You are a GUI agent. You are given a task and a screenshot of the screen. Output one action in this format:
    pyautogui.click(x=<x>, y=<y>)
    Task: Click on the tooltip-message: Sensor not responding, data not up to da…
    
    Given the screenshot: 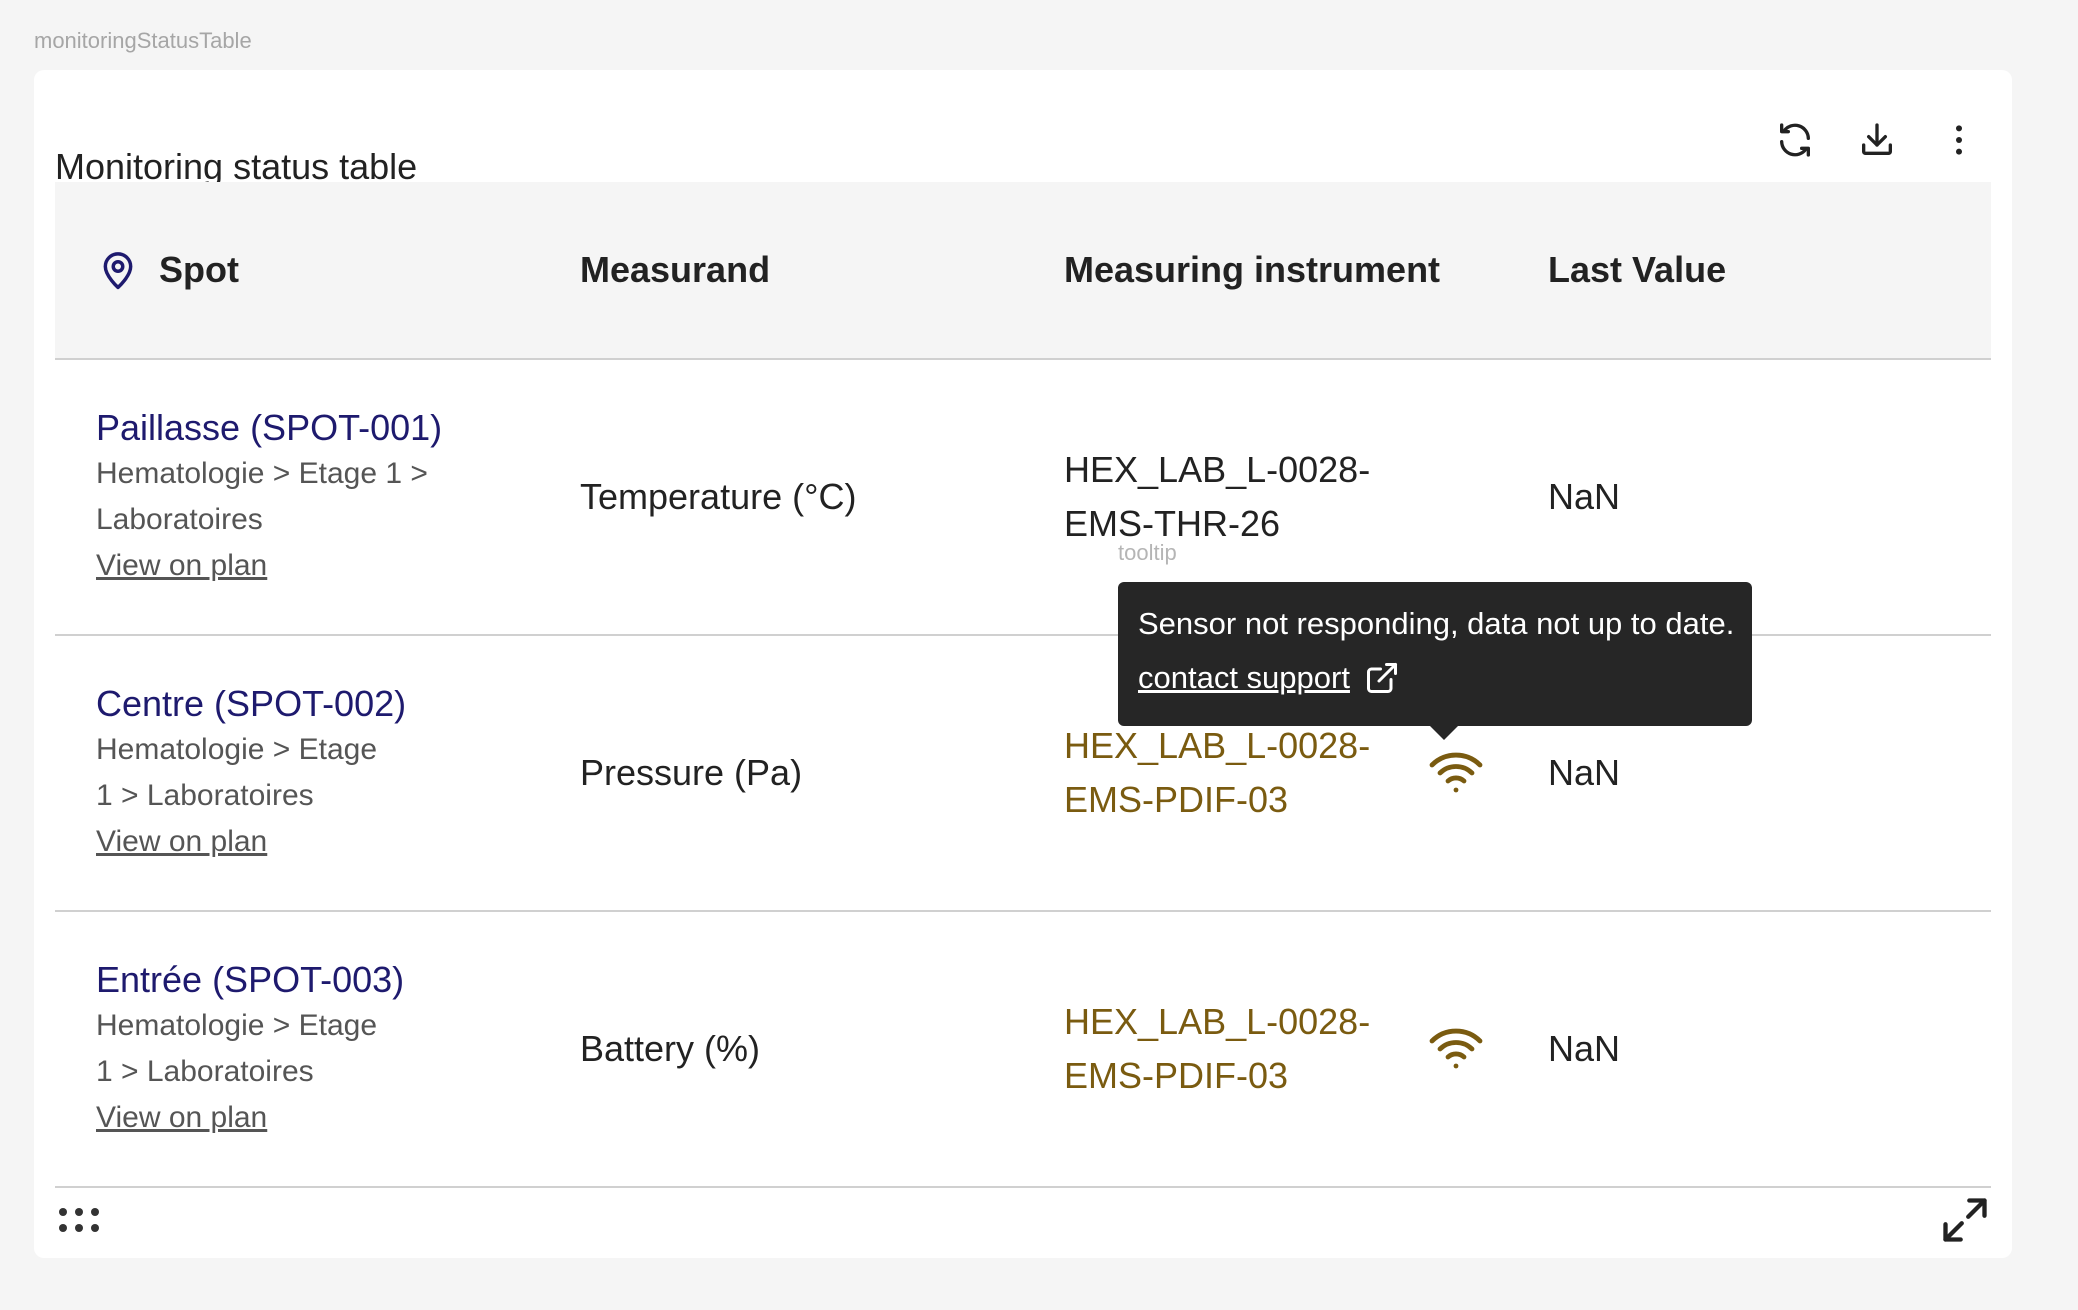 What is the action you would take?
    pyautogui.click(x=1436, y=623)
    